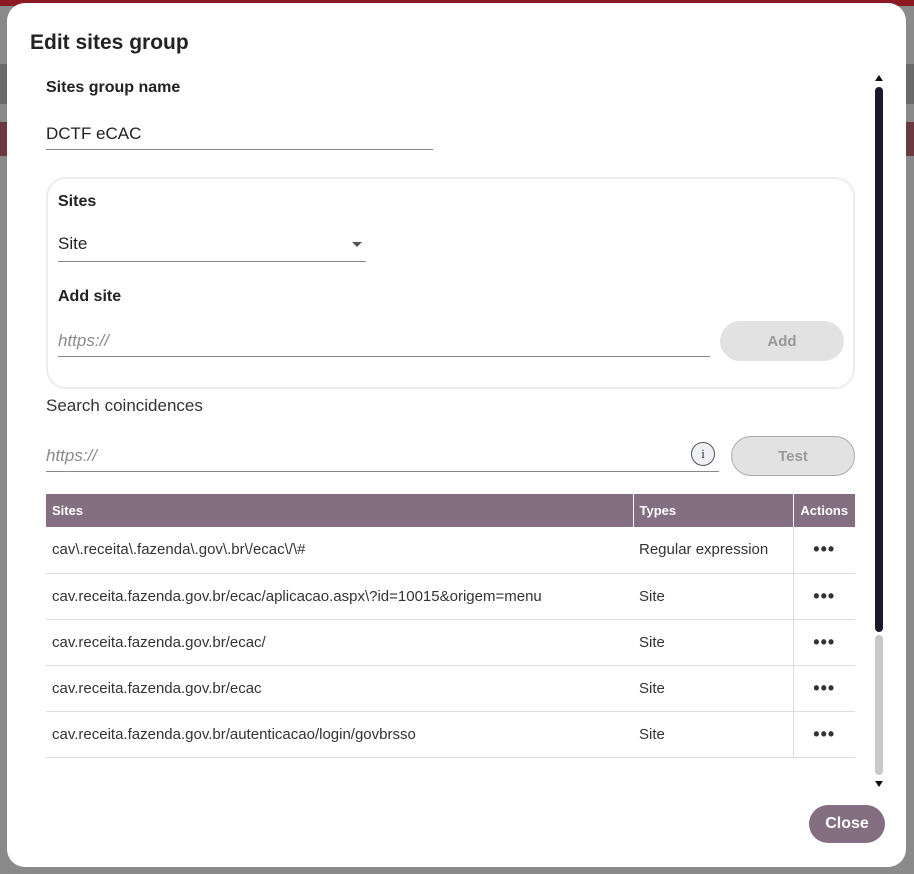  Describe the element at coordinates (384, 341) in the screenshot. I see `add-site-input` at that location.